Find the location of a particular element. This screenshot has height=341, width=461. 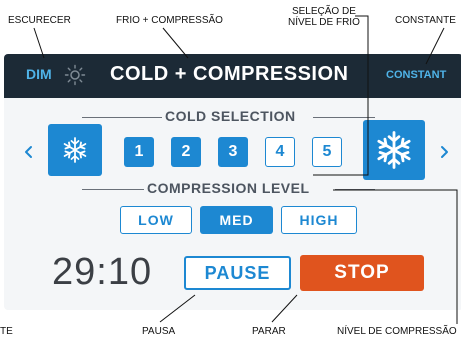

callout-compression-level: NÍVEL DE COMPRESSÃO is located at coordinates (397, 331).